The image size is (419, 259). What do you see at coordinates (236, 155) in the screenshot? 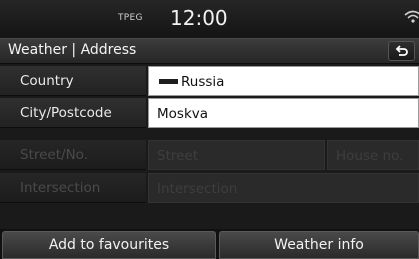
I see `street-field: Street` at bounding box center [236, 155].